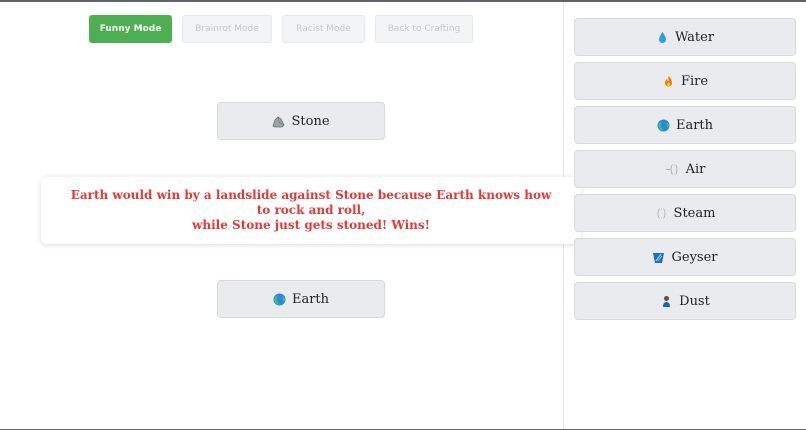 Image resolution: width=806 pixels, height=430 pixels. What do you see at coordinates (694, 257) in the screenshot?
I see `sidebar-item-label: Geyser` at bounding box center [694, 257].